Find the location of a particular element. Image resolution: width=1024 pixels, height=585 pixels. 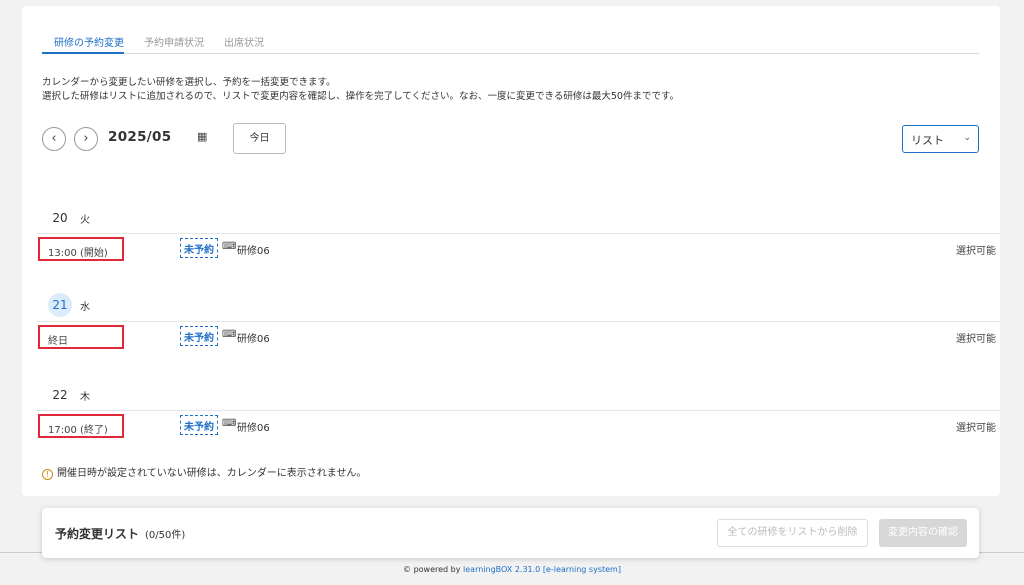

day-header: 21 水 is located at coordinates (69, 305).